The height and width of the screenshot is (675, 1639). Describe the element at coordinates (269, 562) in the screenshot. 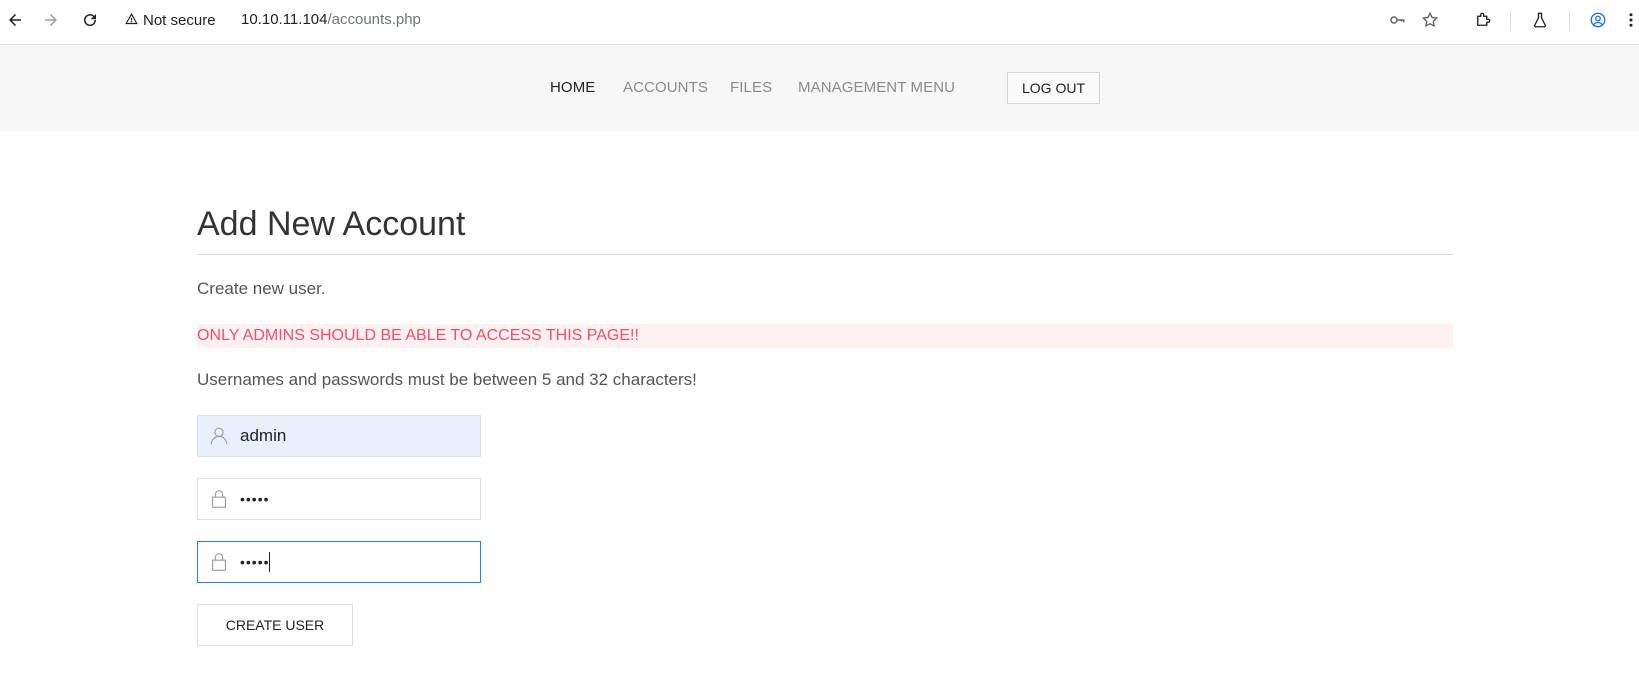

I see `text-caret` at that location.